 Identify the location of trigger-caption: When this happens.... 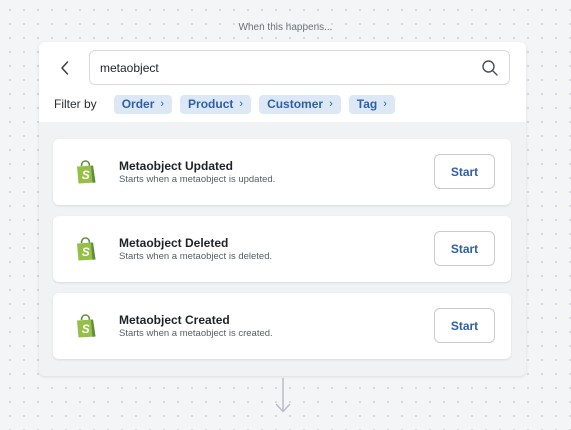
(285, 27).